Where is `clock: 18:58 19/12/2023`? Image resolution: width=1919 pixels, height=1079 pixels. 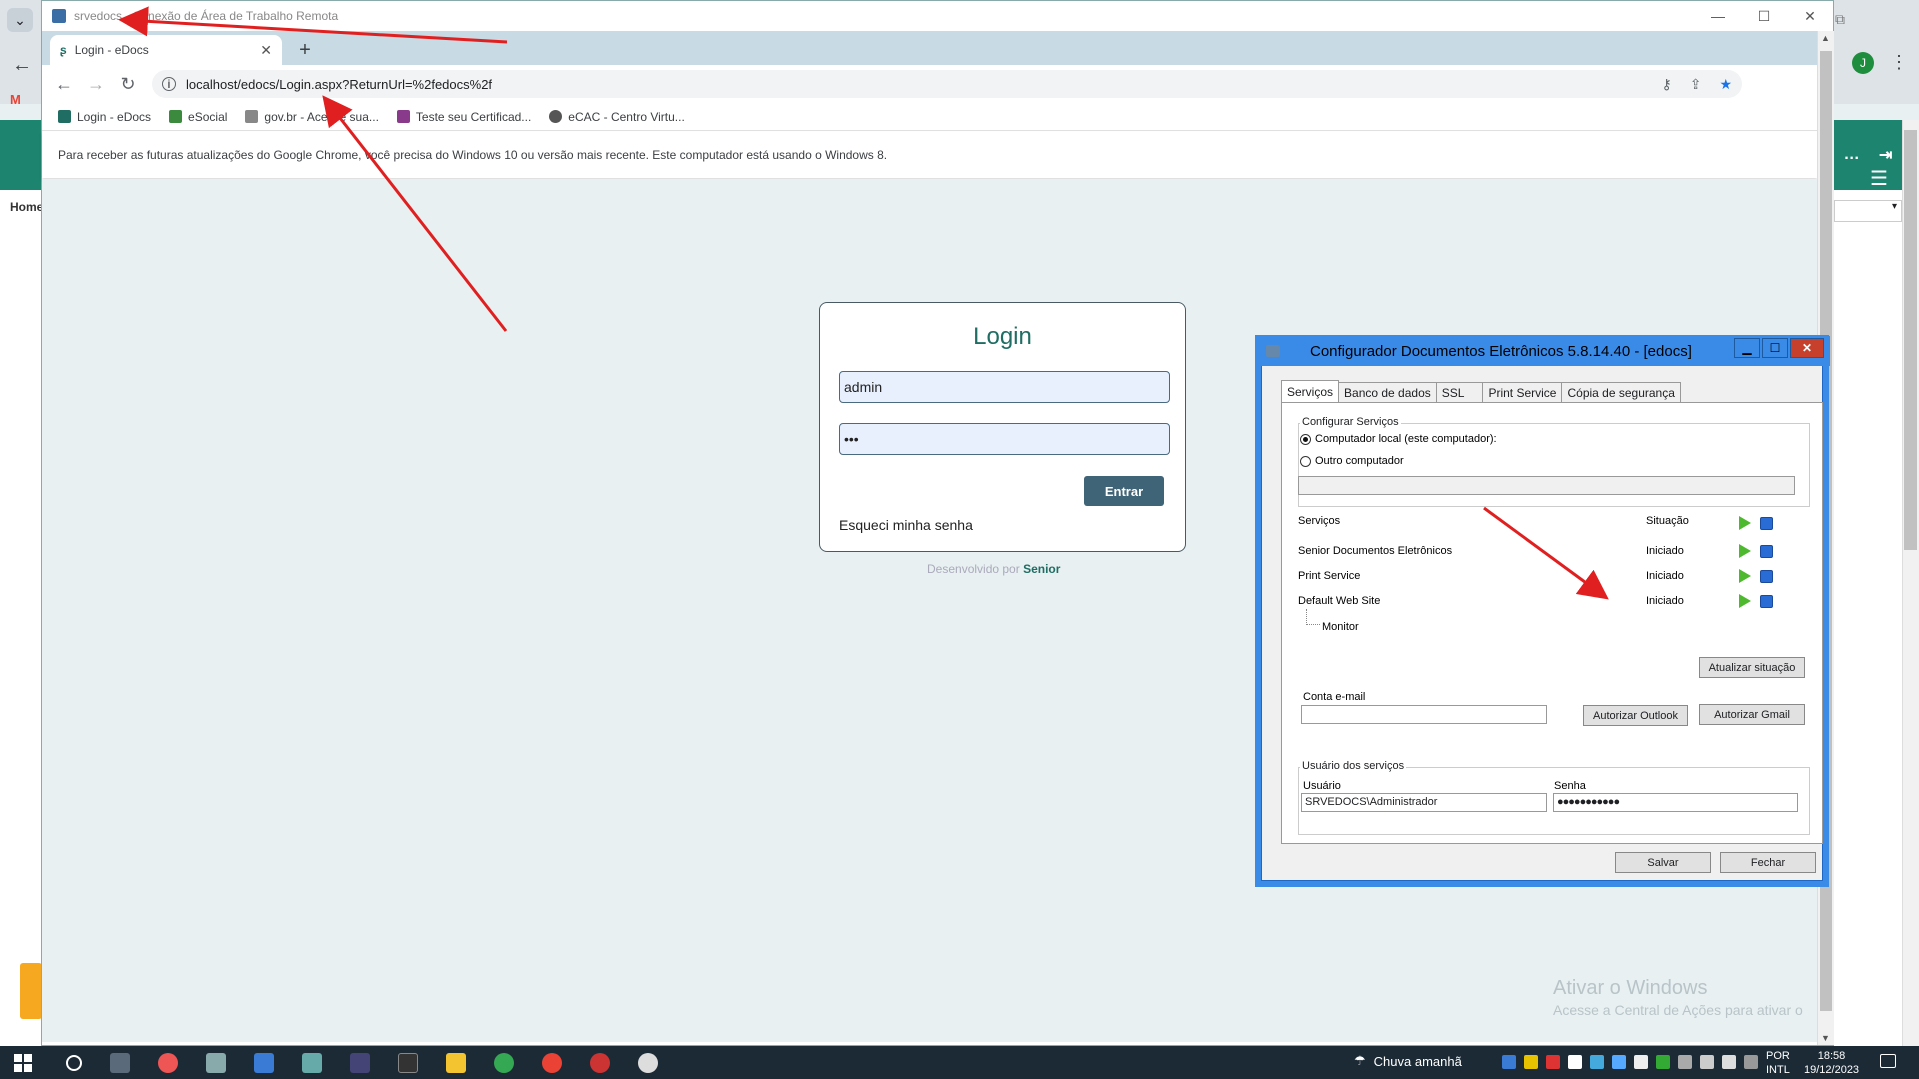 clock: 18:58 19/12/2023 is located at coordinates (1831, 1063).